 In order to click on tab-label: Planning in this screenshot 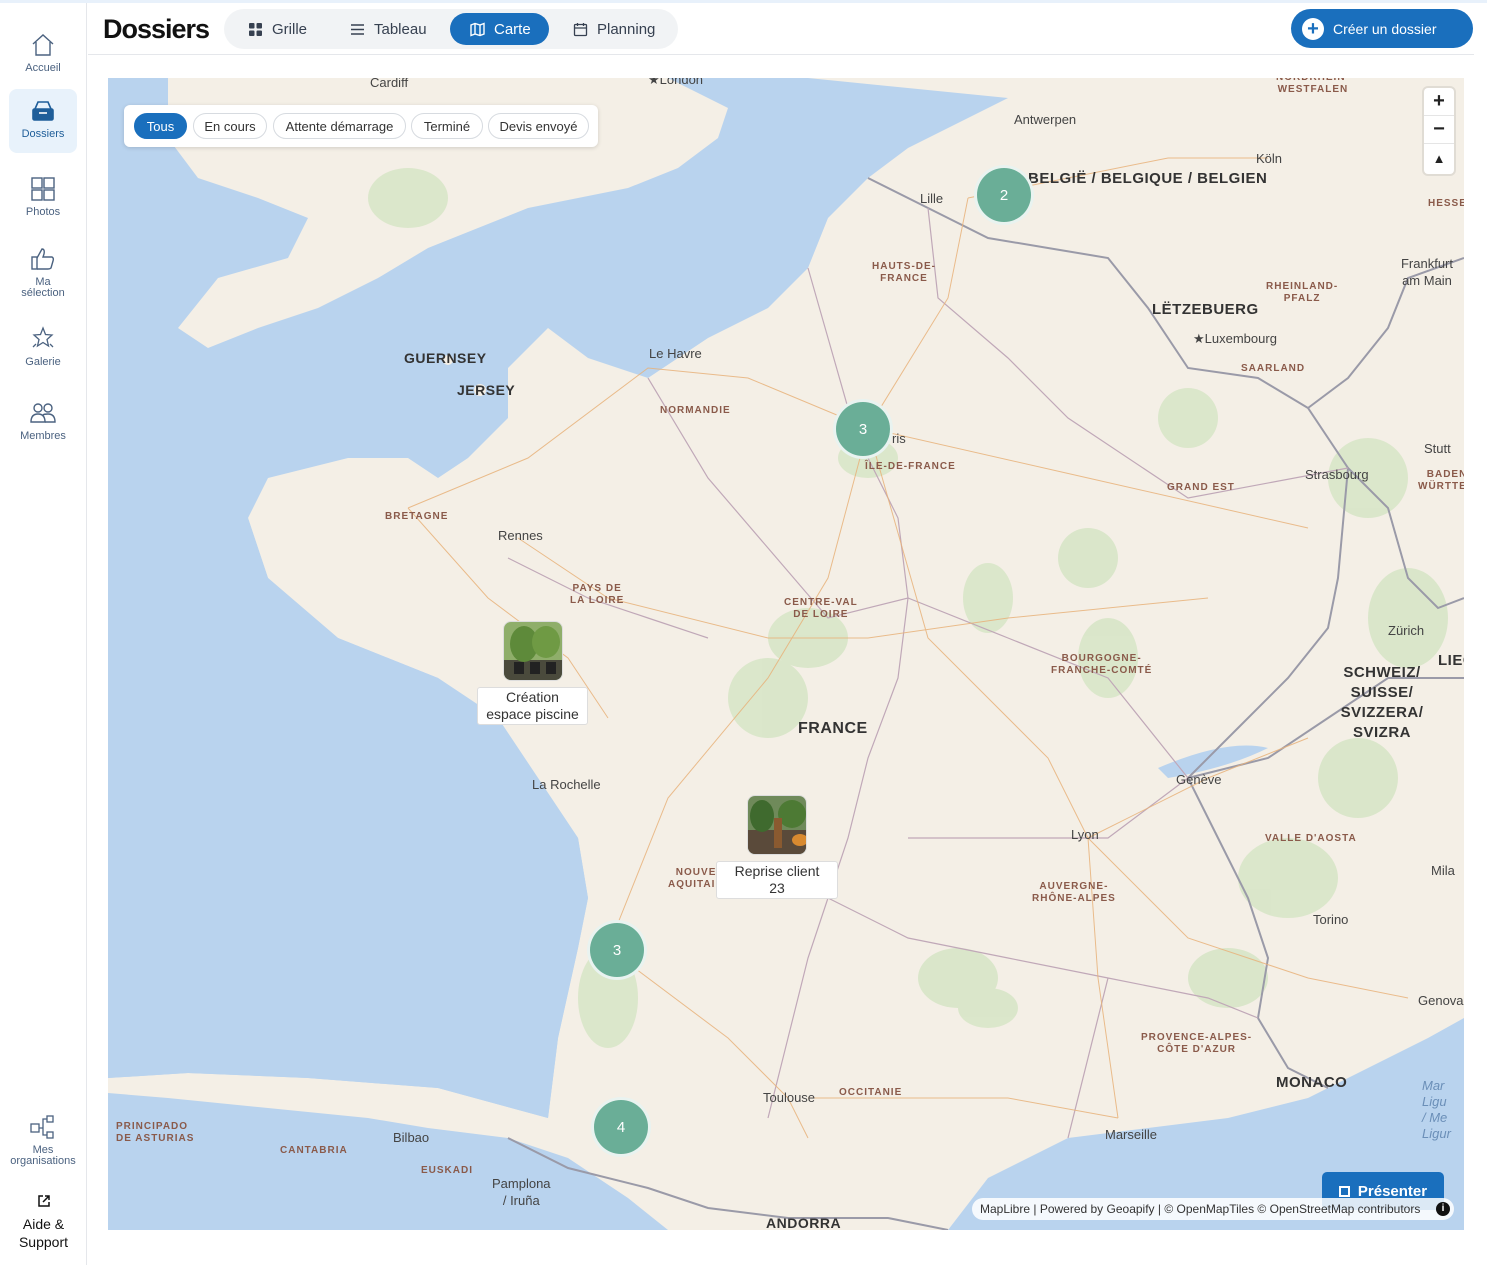, I will do `click(626, 29)`.